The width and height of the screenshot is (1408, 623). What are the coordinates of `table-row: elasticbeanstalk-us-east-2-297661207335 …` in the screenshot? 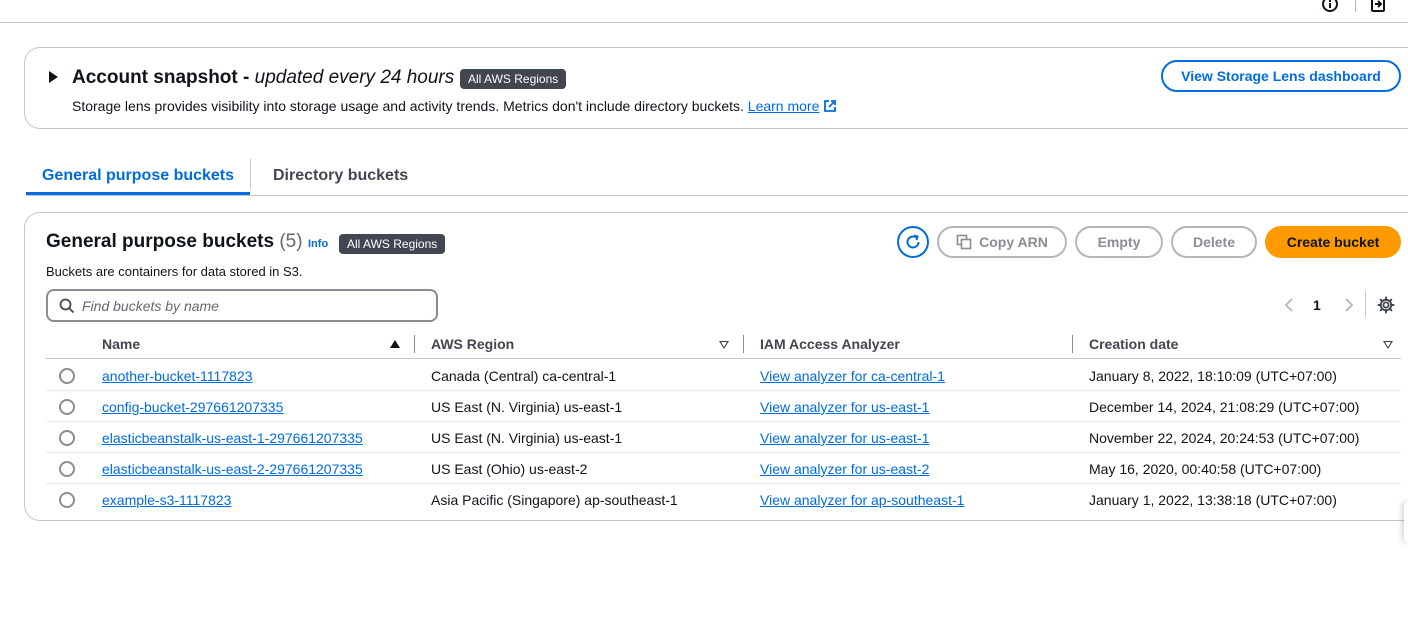 It's located at (723, 468).